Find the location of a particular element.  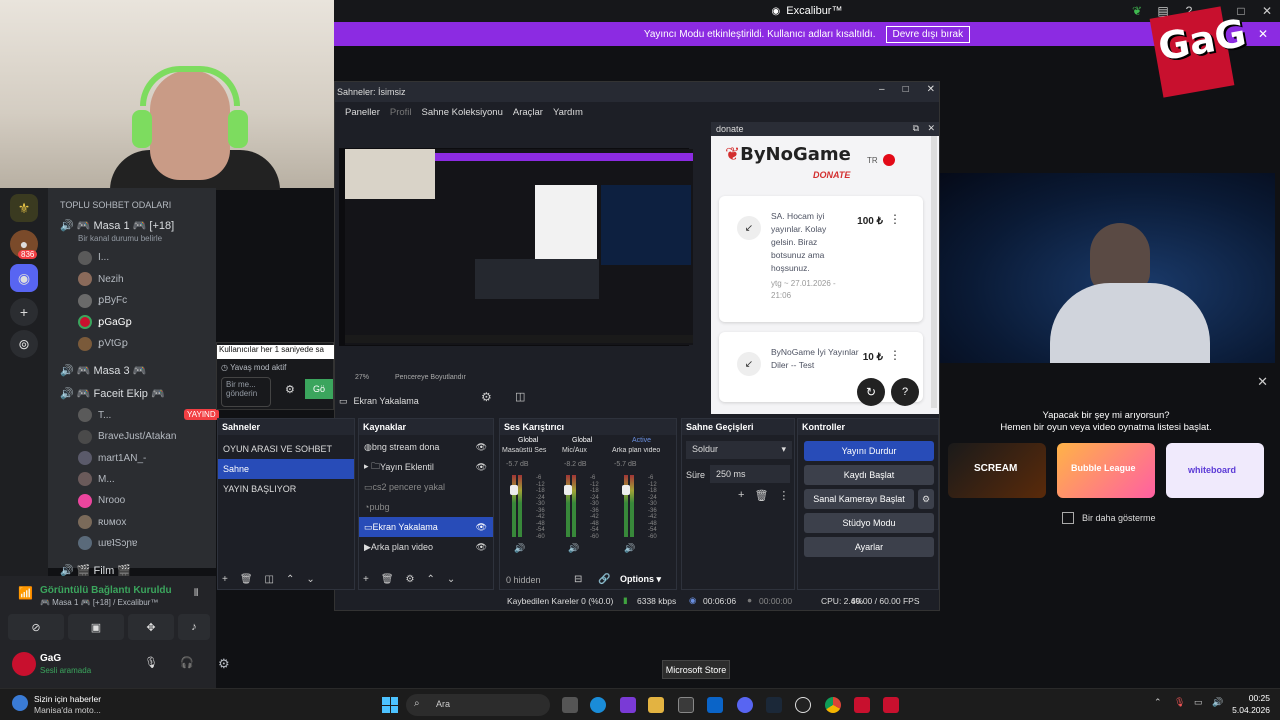

remove-source-icon: 🗑 is located at coordinates (387, 579).